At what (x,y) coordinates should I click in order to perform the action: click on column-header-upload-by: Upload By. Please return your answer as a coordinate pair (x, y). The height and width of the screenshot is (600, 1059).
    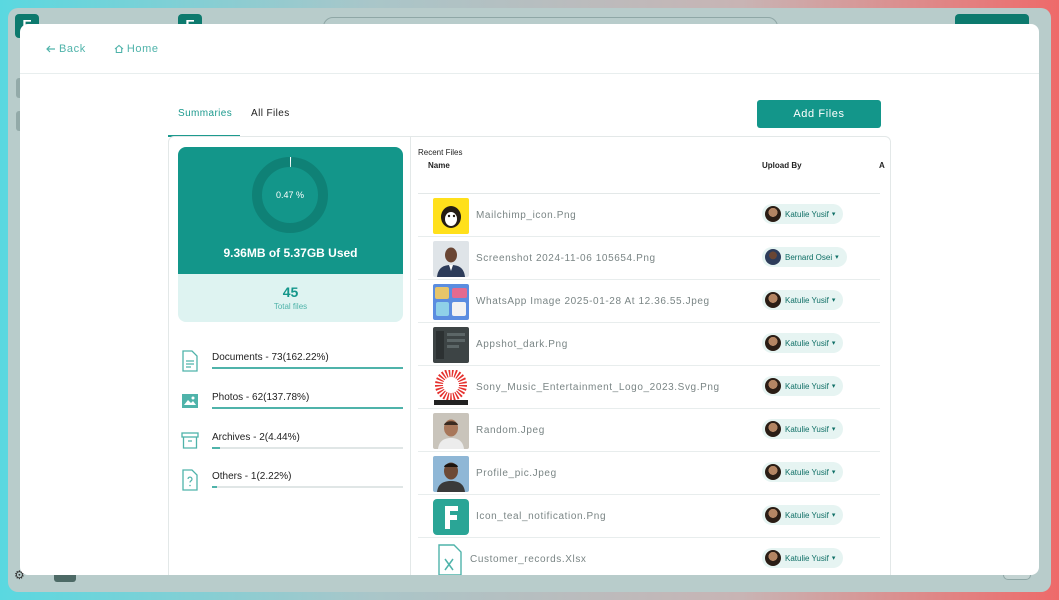
    Looking at the image, I should click on (782, 165).